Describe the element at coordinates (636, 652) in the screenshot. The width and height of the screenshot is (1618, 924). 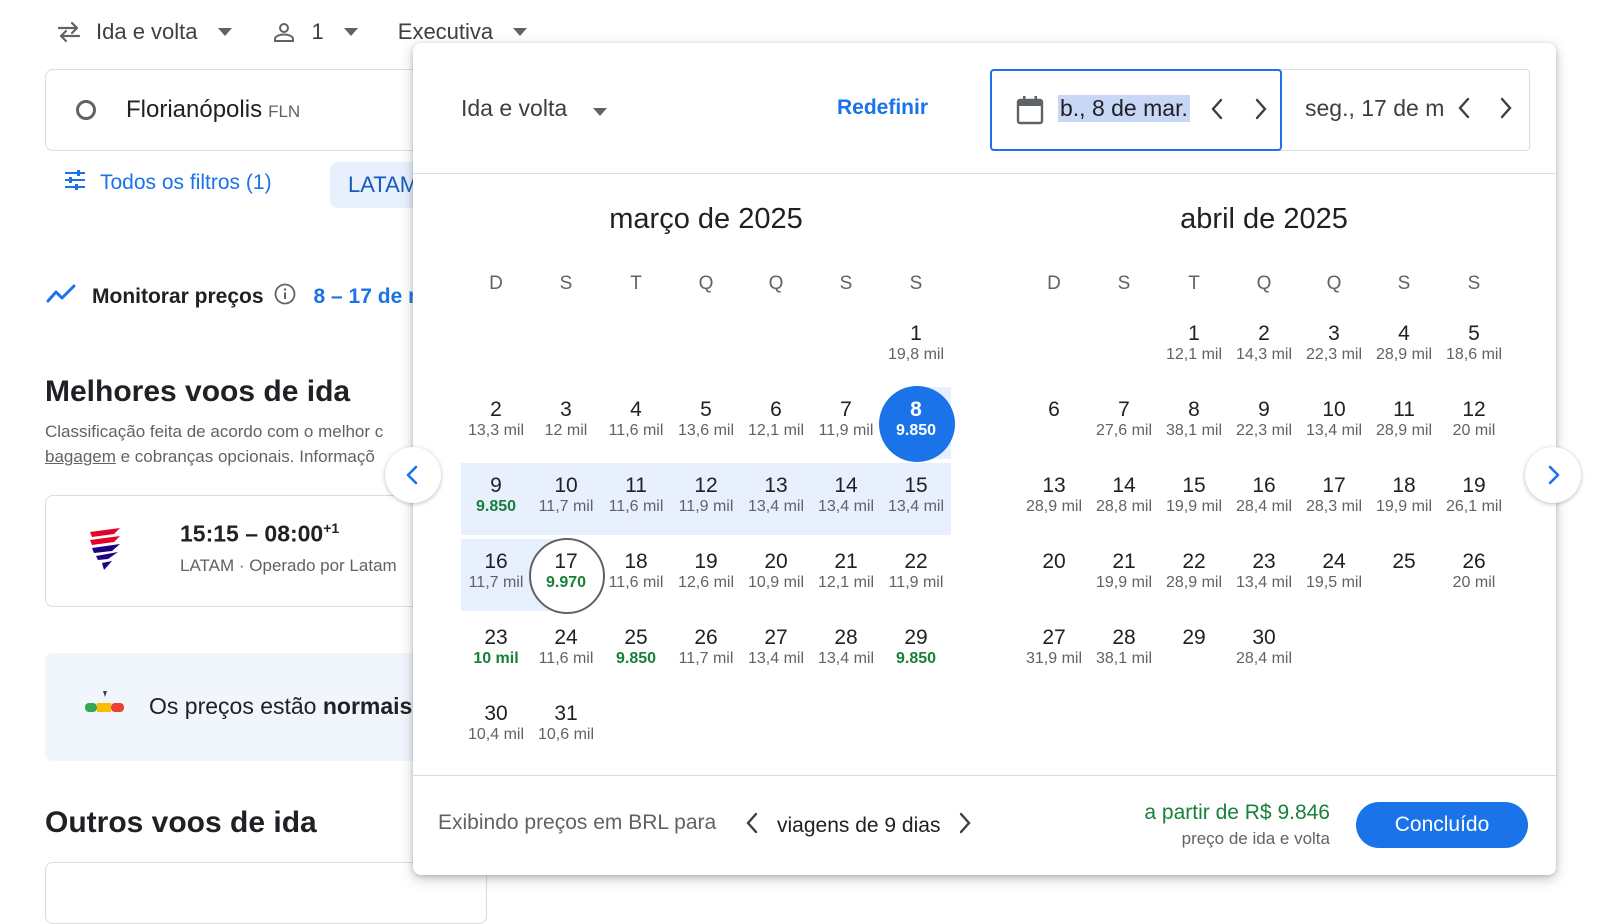
I see `calendar-day: 25 9.850` at that location.